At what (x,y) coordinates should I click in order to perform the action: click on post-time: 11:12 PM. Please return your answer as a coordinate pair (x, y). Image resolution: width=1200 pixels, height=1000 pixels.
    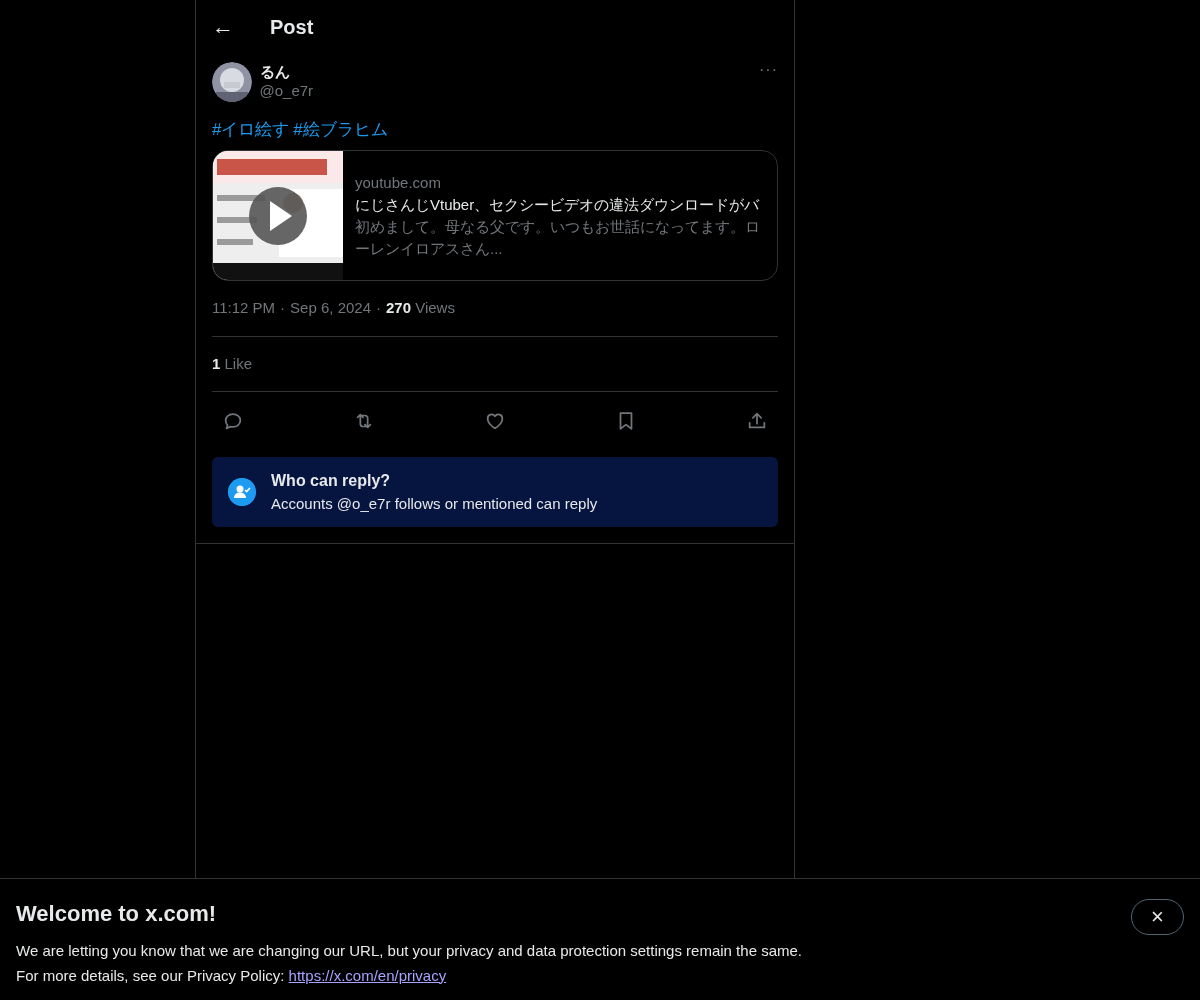
    Looking at the image, I should click on (244, 308).